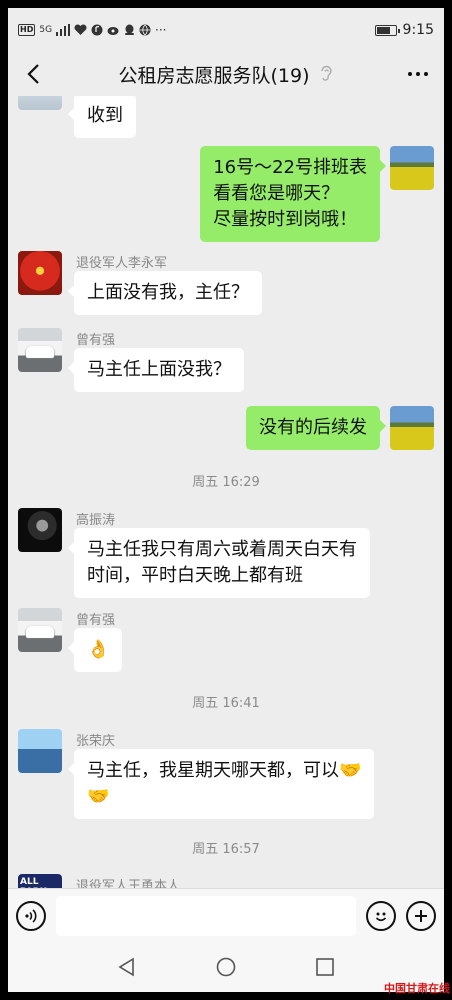 The height and width of the screenshot is (1000, 452). Describe the element at coordinates (27, 30) in the screenshot. I see `hd-badge: HD` at that location.